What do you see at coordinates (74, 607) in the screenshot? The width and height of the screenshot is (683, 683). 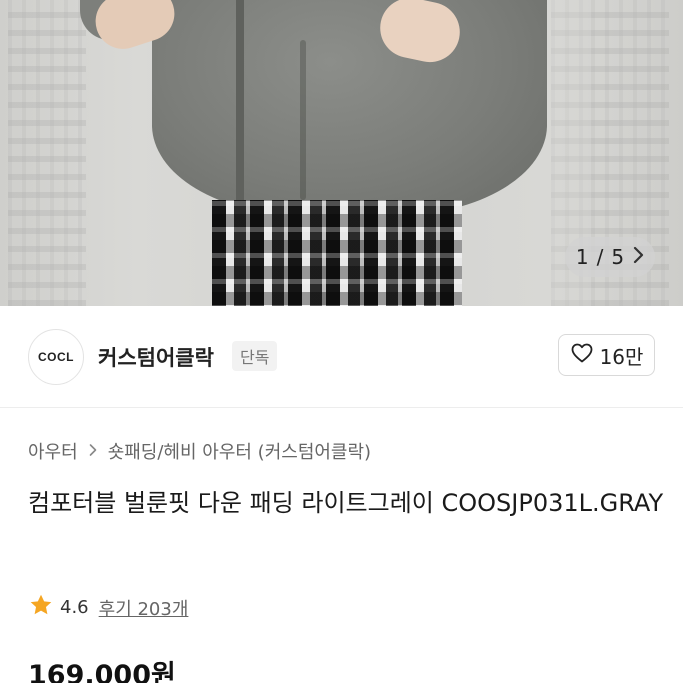 I see `rating-value: 4.6` at bounding box center [74, 607].